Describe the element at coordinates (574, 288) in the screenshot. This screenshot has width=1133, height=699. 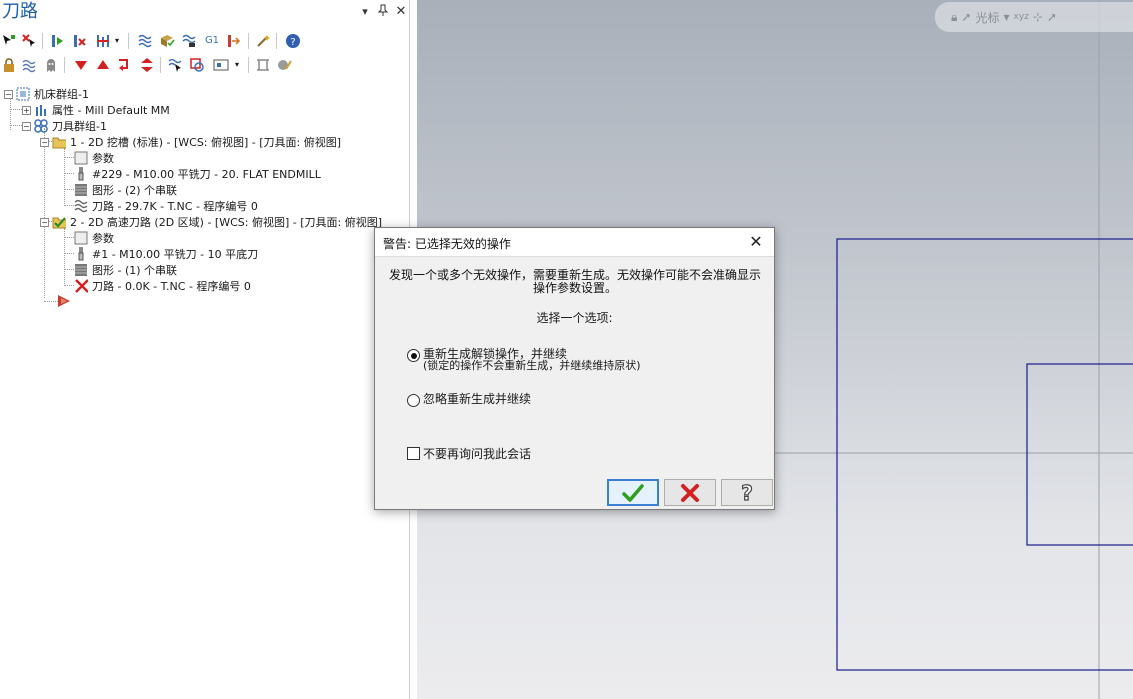
I see `message-line-2: 操作参数设置。` at that location.